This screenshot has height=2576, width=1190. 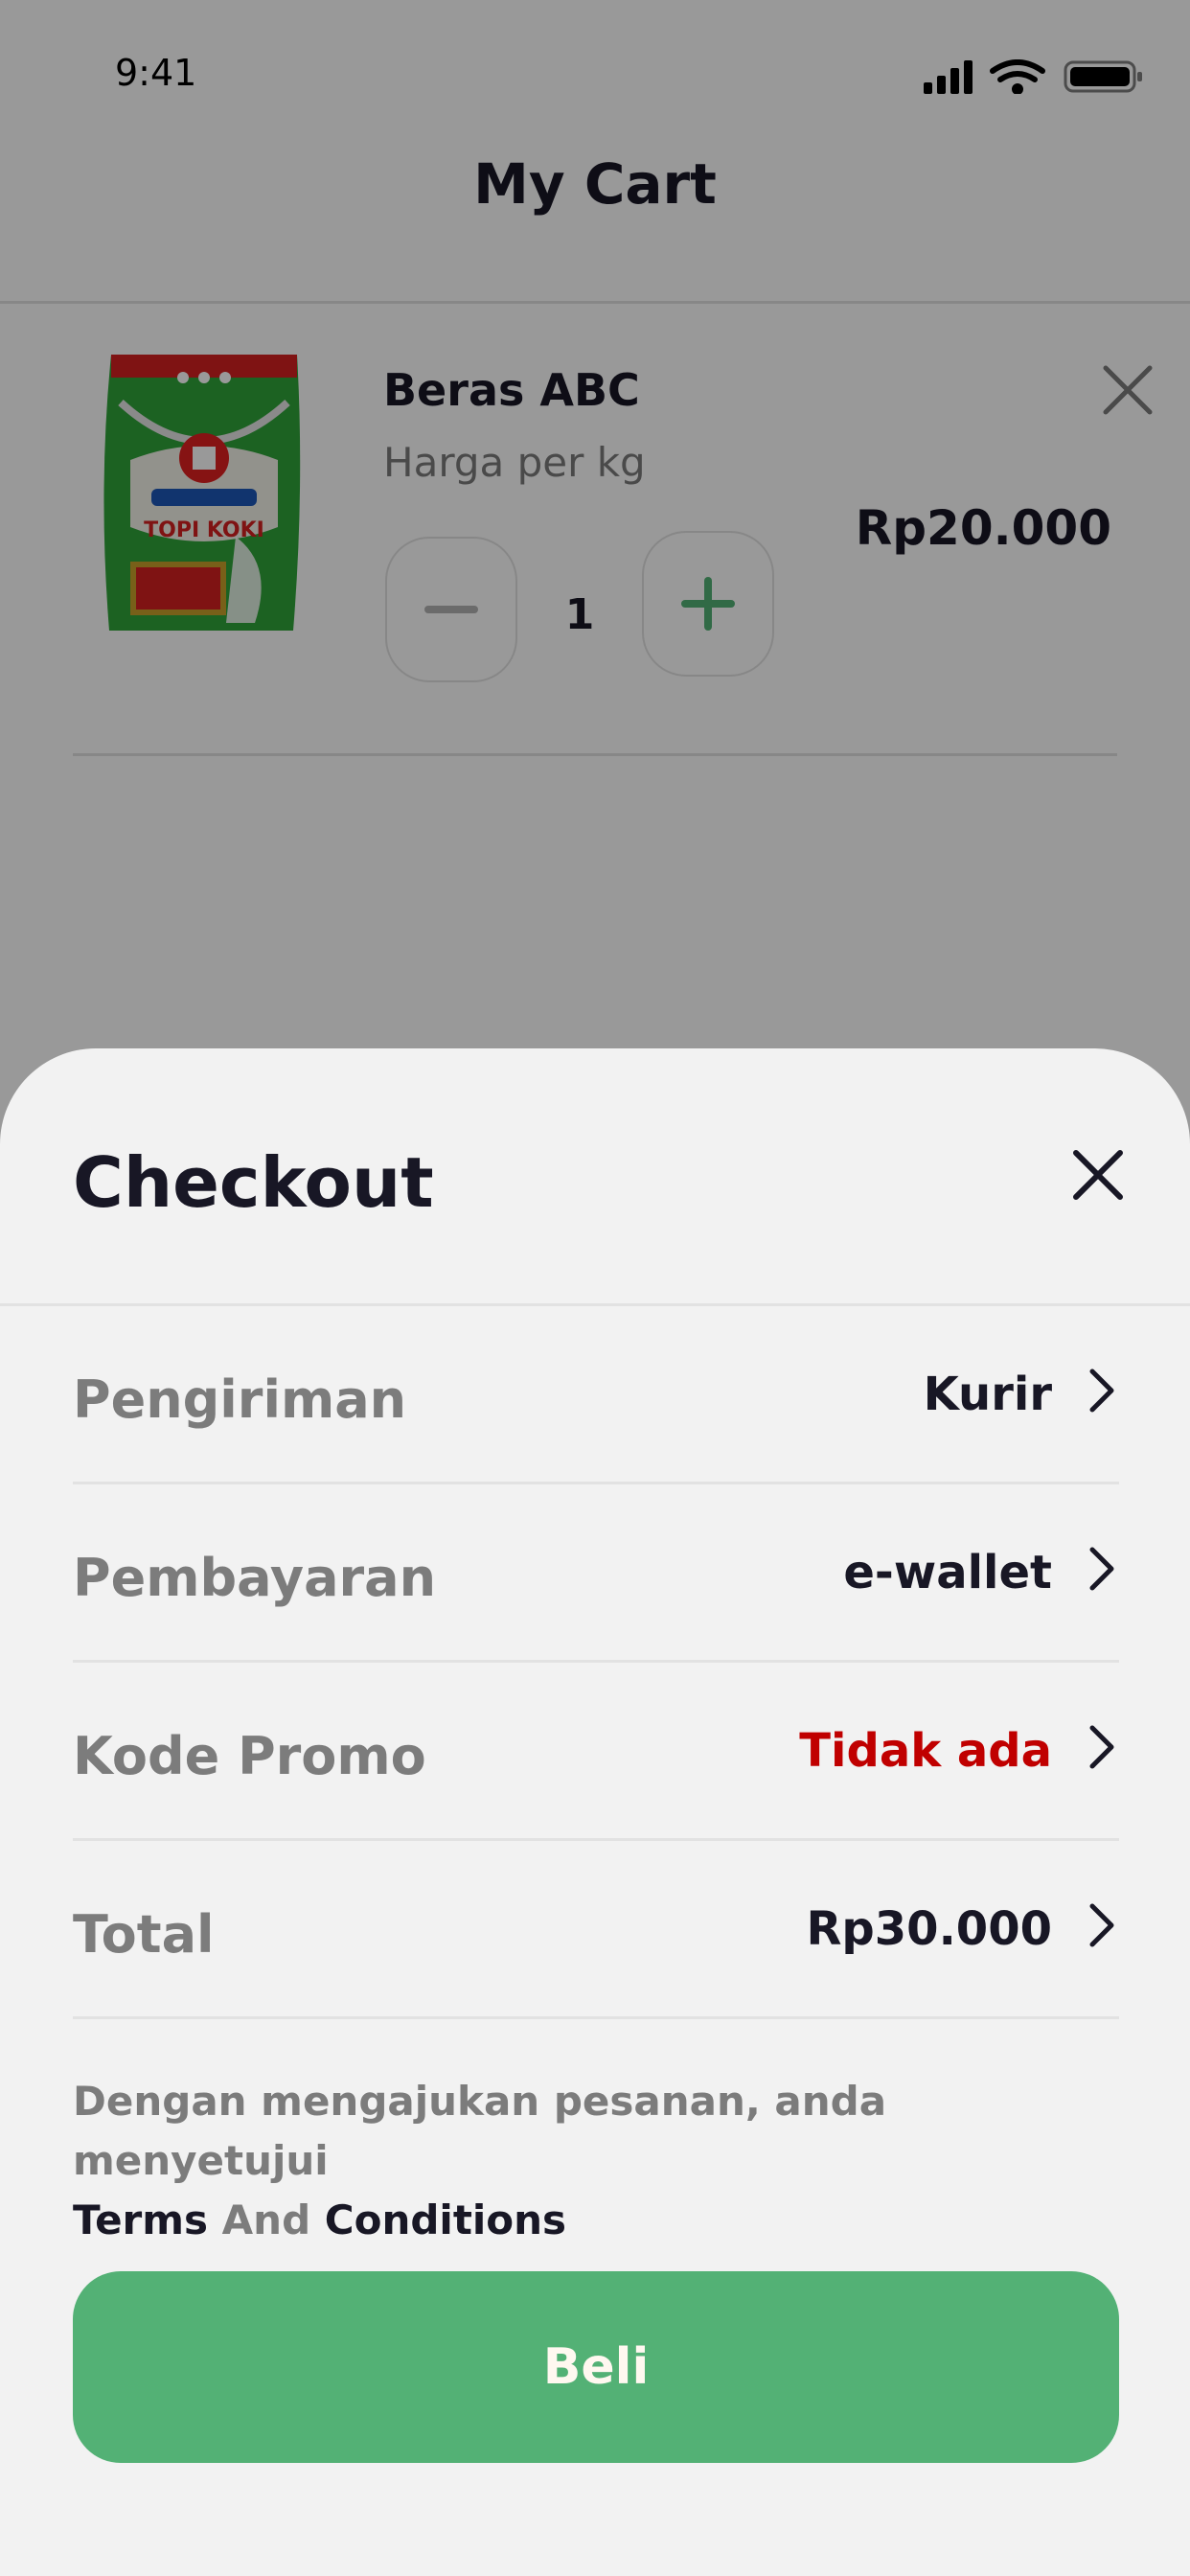 I want to click on row-divider, so click(x=596, y=2018).